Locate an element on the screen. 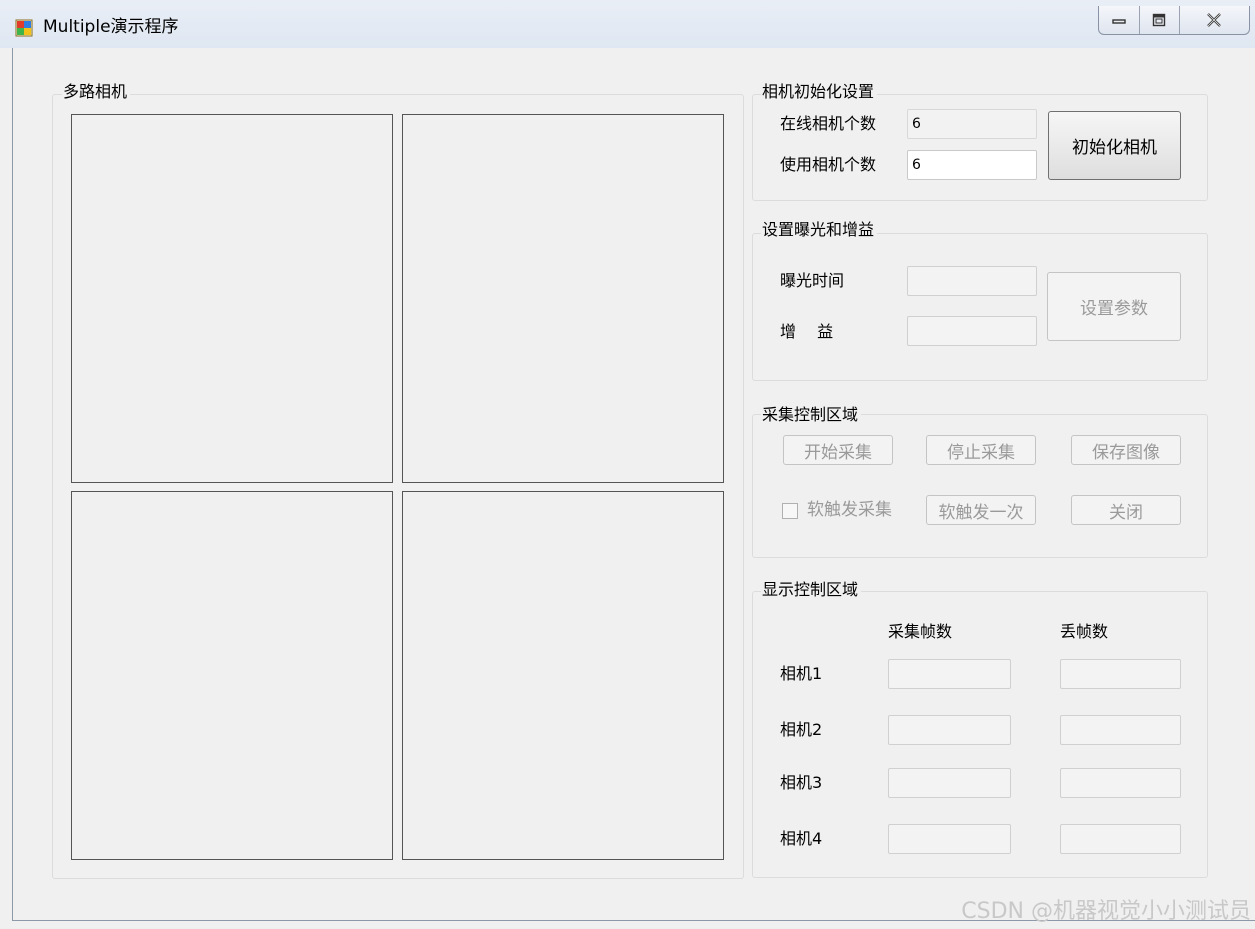 The height and width of the screenshot is (929, 1255). camera1-lost-field is located at coordinates (1120, 674).